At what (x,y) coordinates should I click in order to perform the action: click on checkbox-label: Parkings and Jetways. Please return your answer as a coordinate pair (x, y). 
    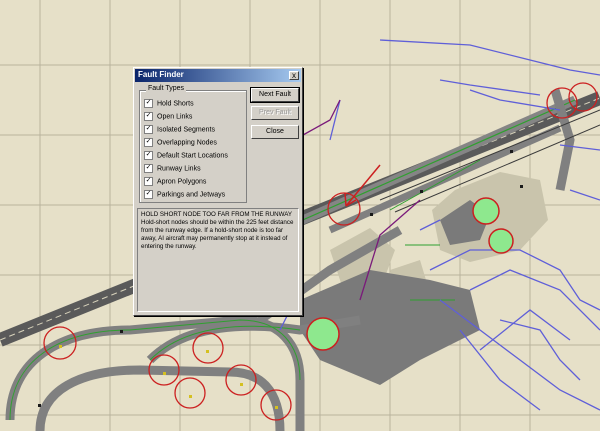
    Looking at the image, I should click on (191, 195).